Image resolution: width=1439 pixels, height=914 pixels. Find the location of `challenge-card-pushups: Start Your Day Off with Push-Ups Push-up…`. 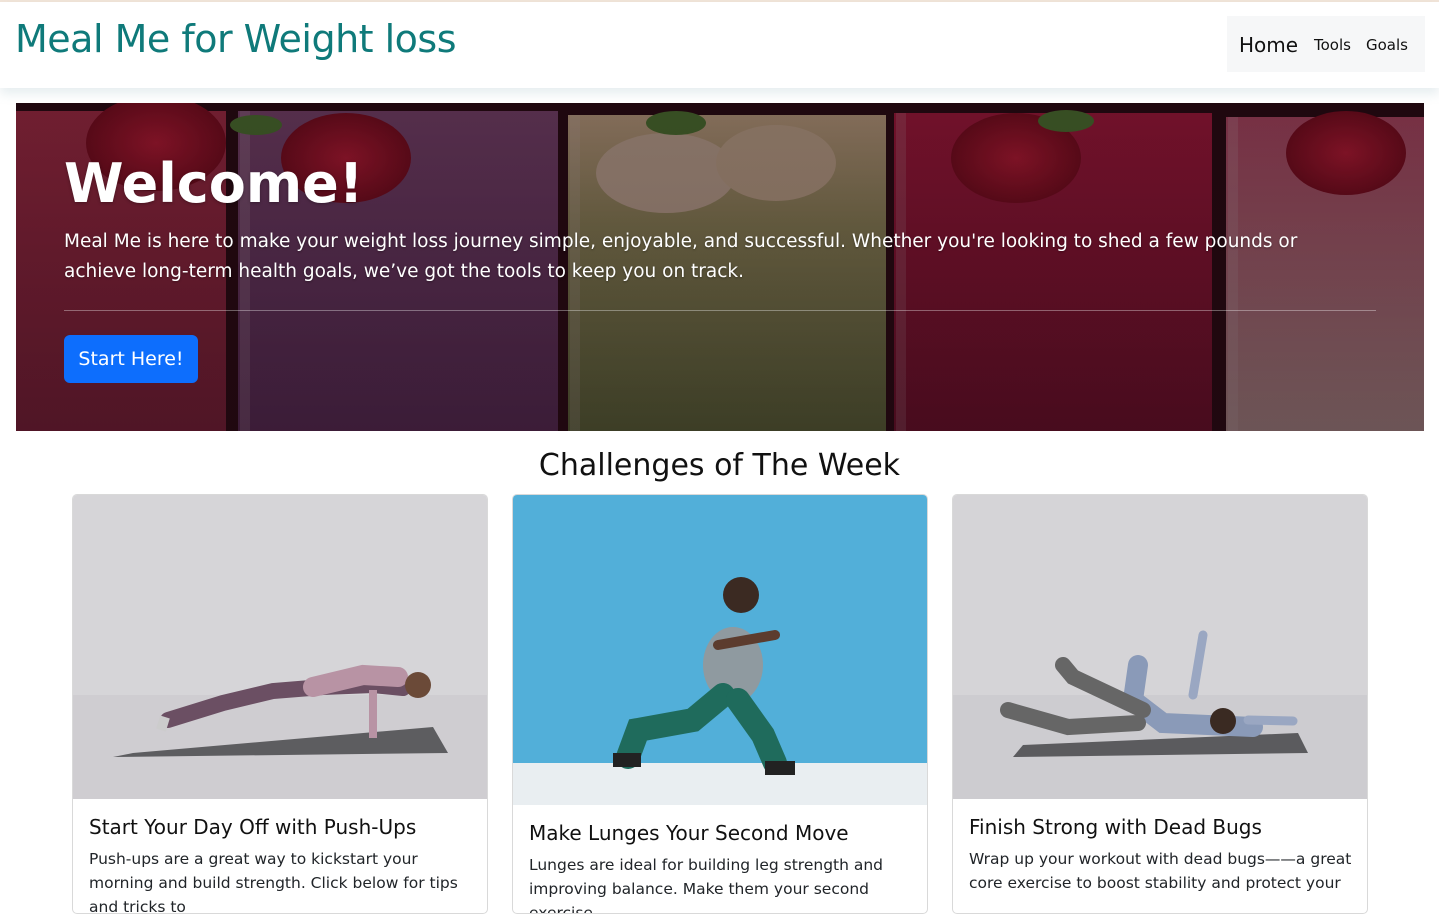

challenge-card-pushups: Start Your Day Off with Push-Ups Push-up… is located at coordinates (280, 704).